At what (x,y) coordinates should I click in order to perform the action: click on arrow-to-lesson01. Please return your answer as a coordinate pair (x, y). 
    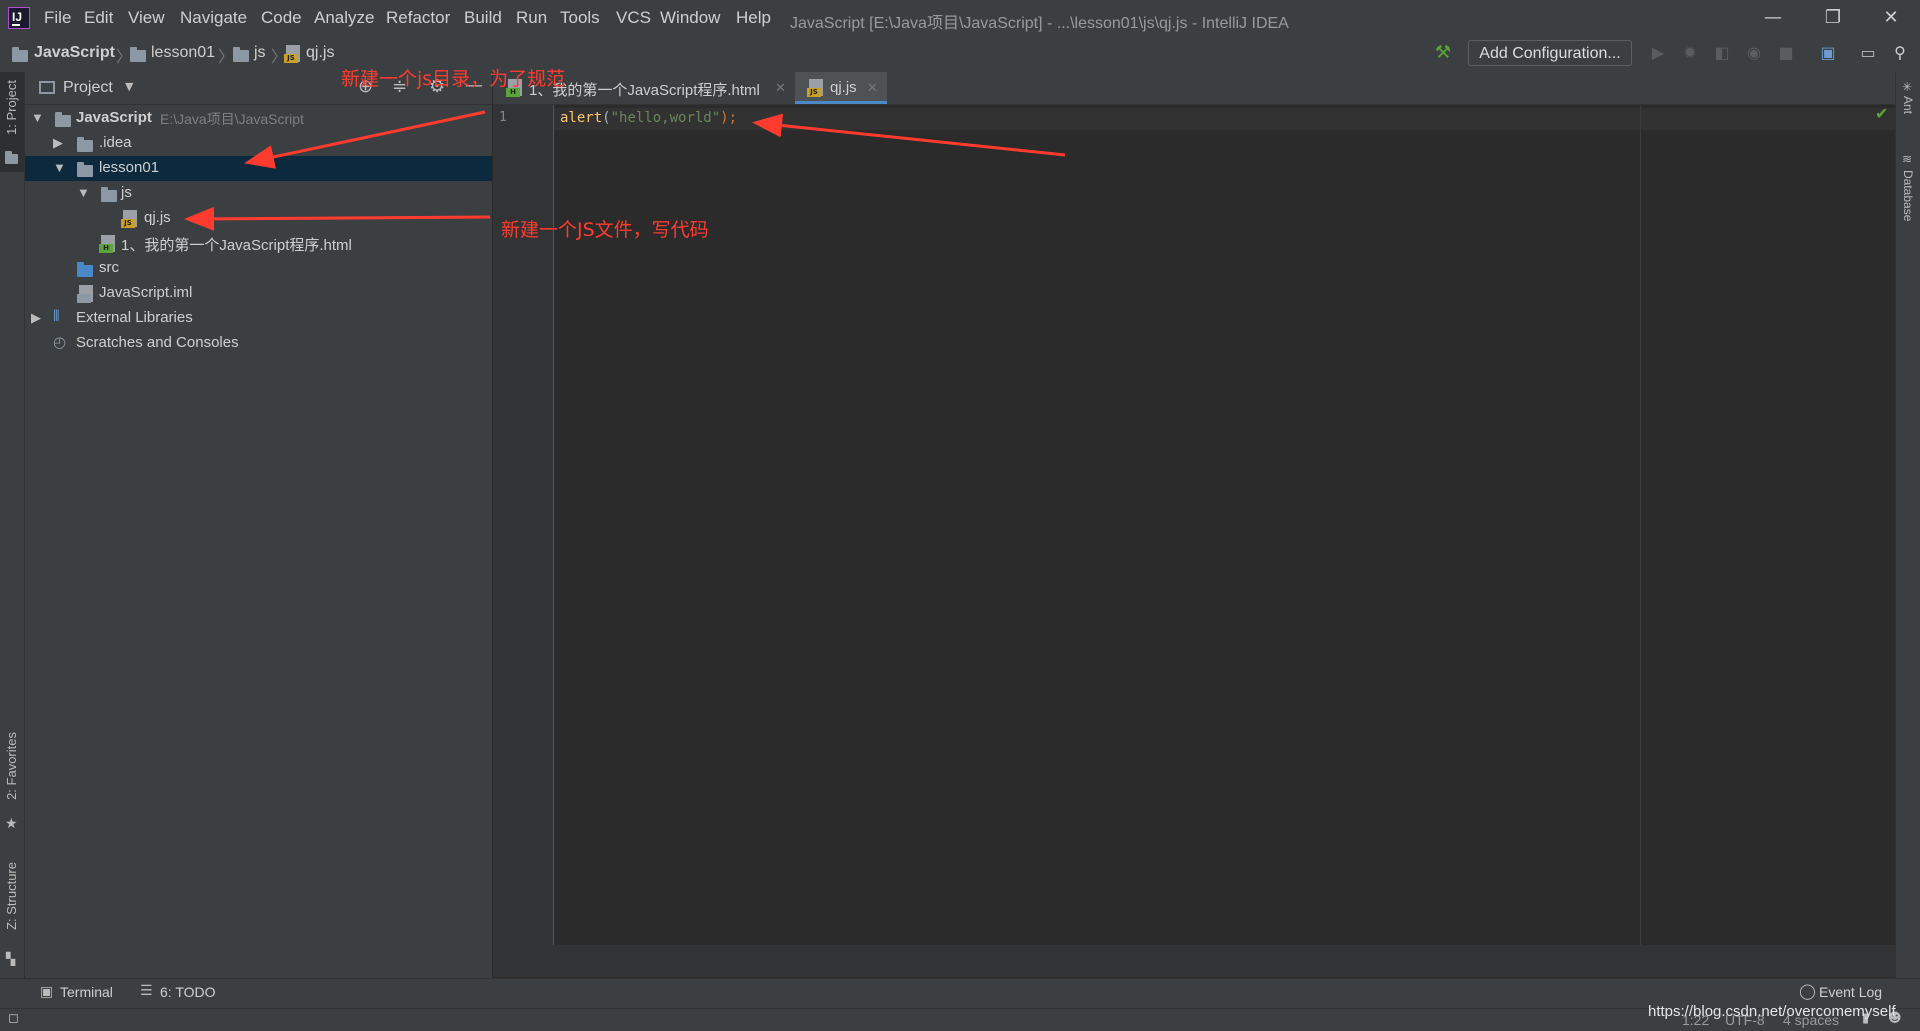
    Looking at the image, I should click on (365, 139).